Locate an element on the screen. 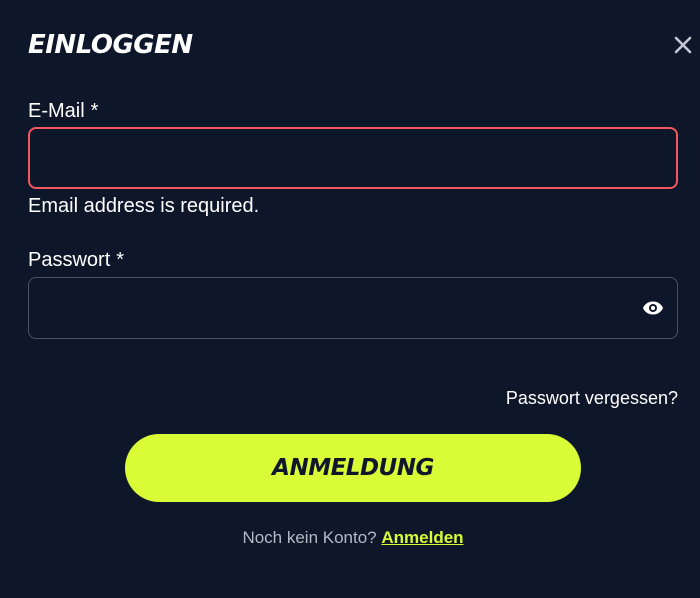 The height and width of the screenshot is (598, 700). password-field is located at coordinates (353, 308).